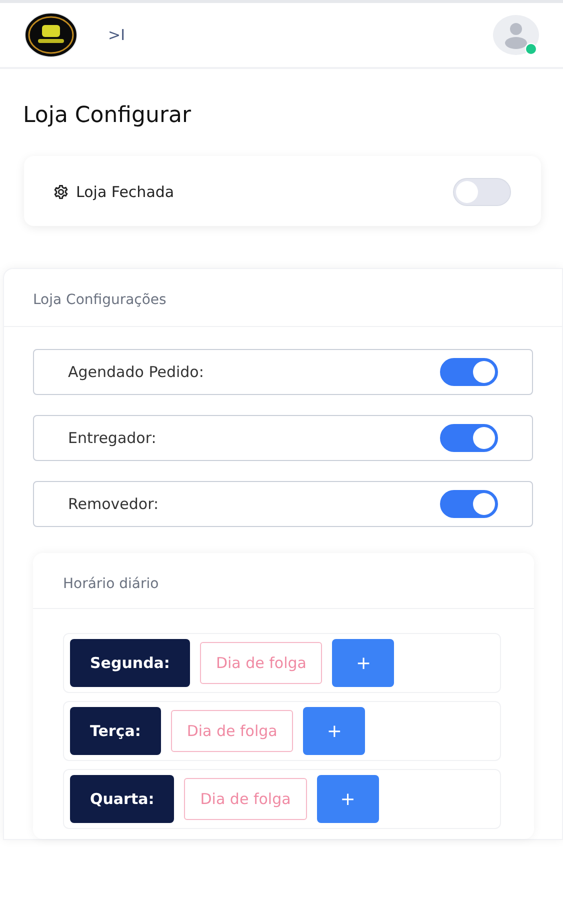  Describe the element at coordinates (99, 300) in the screenshot. I see `panel-title: Loja Configurações` at that location.